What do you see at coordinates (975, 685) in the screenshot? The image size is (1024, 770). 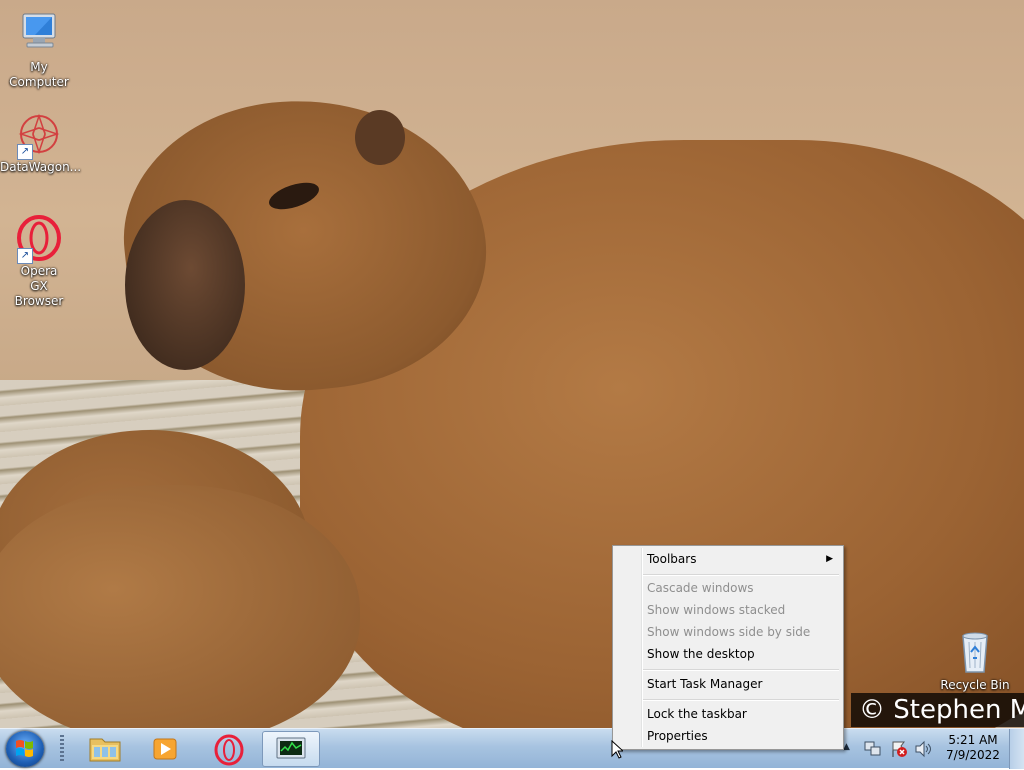 I see `desktop-icon-label: Recycle Bin` at bounding box center [975, 685].